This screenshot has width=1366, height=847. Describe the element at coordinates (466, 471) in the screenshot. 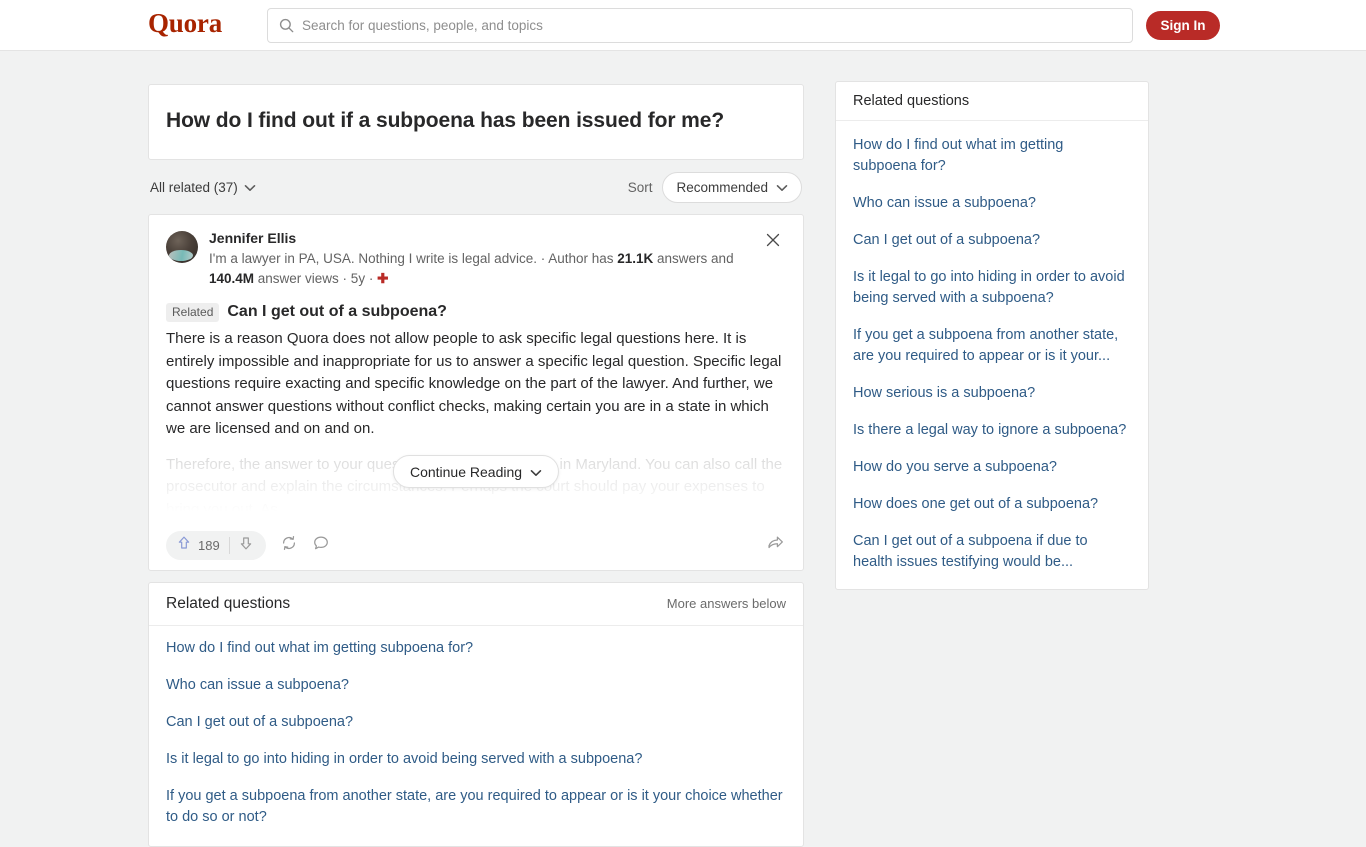

I see `continue-reading-label: Continue Reading` at that location.